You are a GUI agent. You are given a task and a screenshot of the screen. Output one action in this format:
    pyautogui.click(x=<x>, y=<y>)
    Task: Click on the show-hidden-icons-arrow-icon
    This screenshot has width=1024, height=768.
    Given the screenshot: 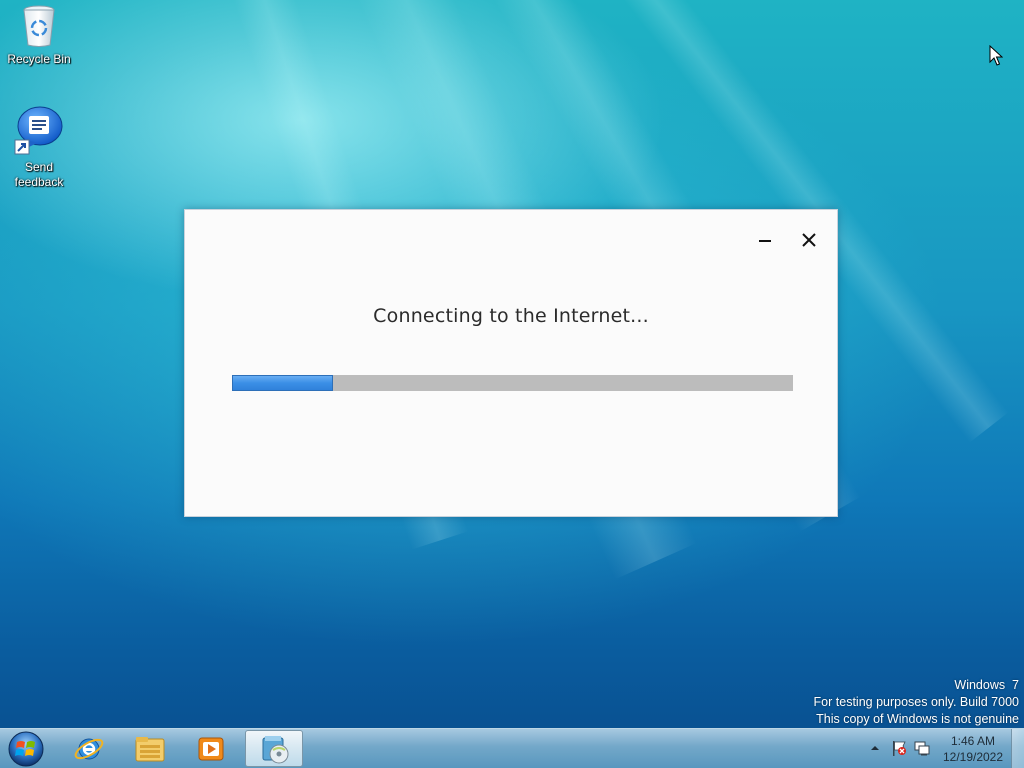 What is the action you would take?
    pyautogui.click(x=875, y=748)
    